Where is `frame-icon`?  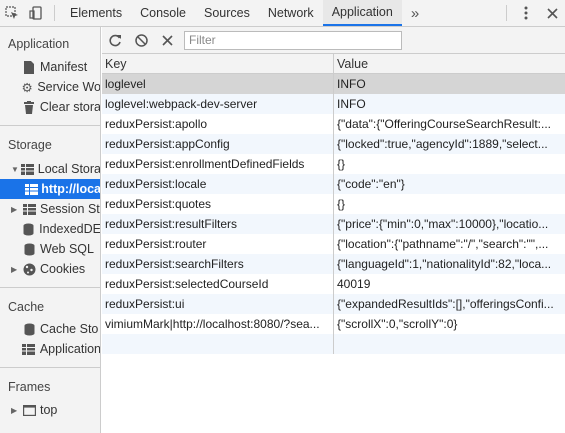 frame-icon is located at coordinates (29, 410).